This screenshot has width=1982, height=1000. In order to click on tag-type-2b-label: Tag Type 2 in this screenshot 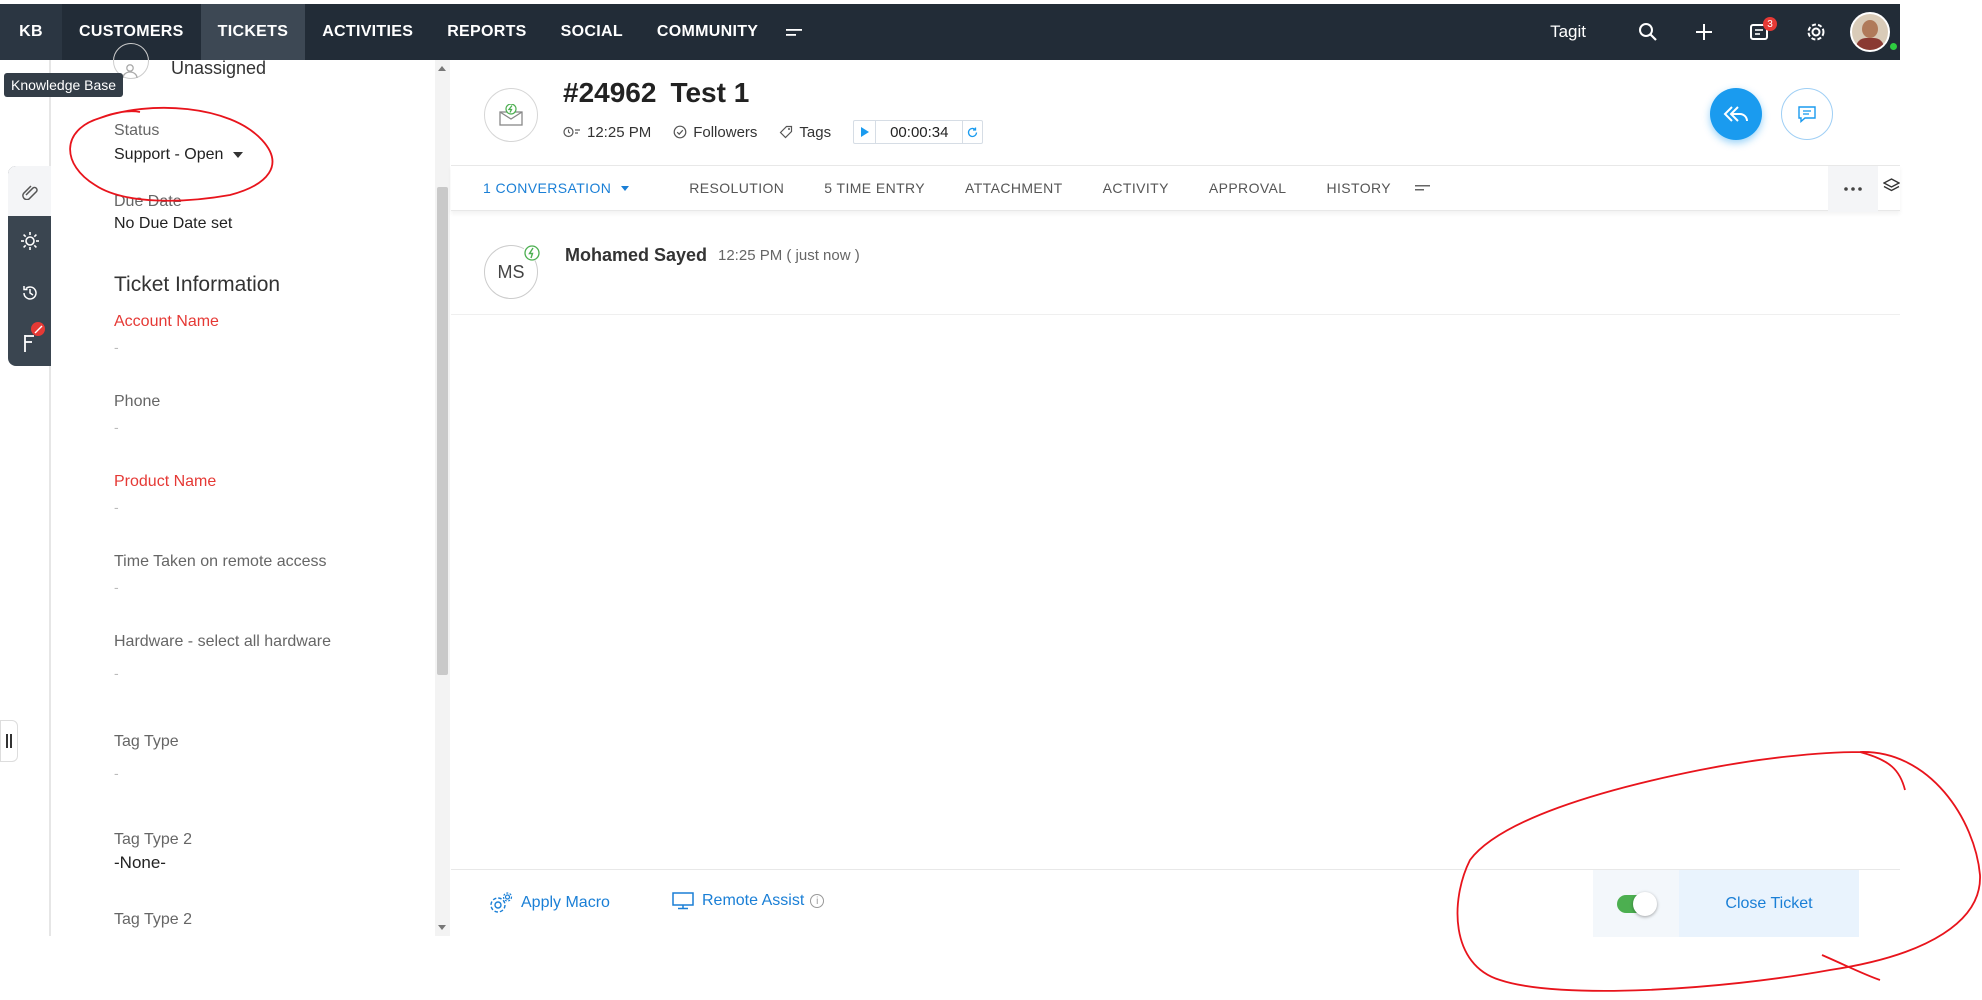, I will do `click(153, 919)`.